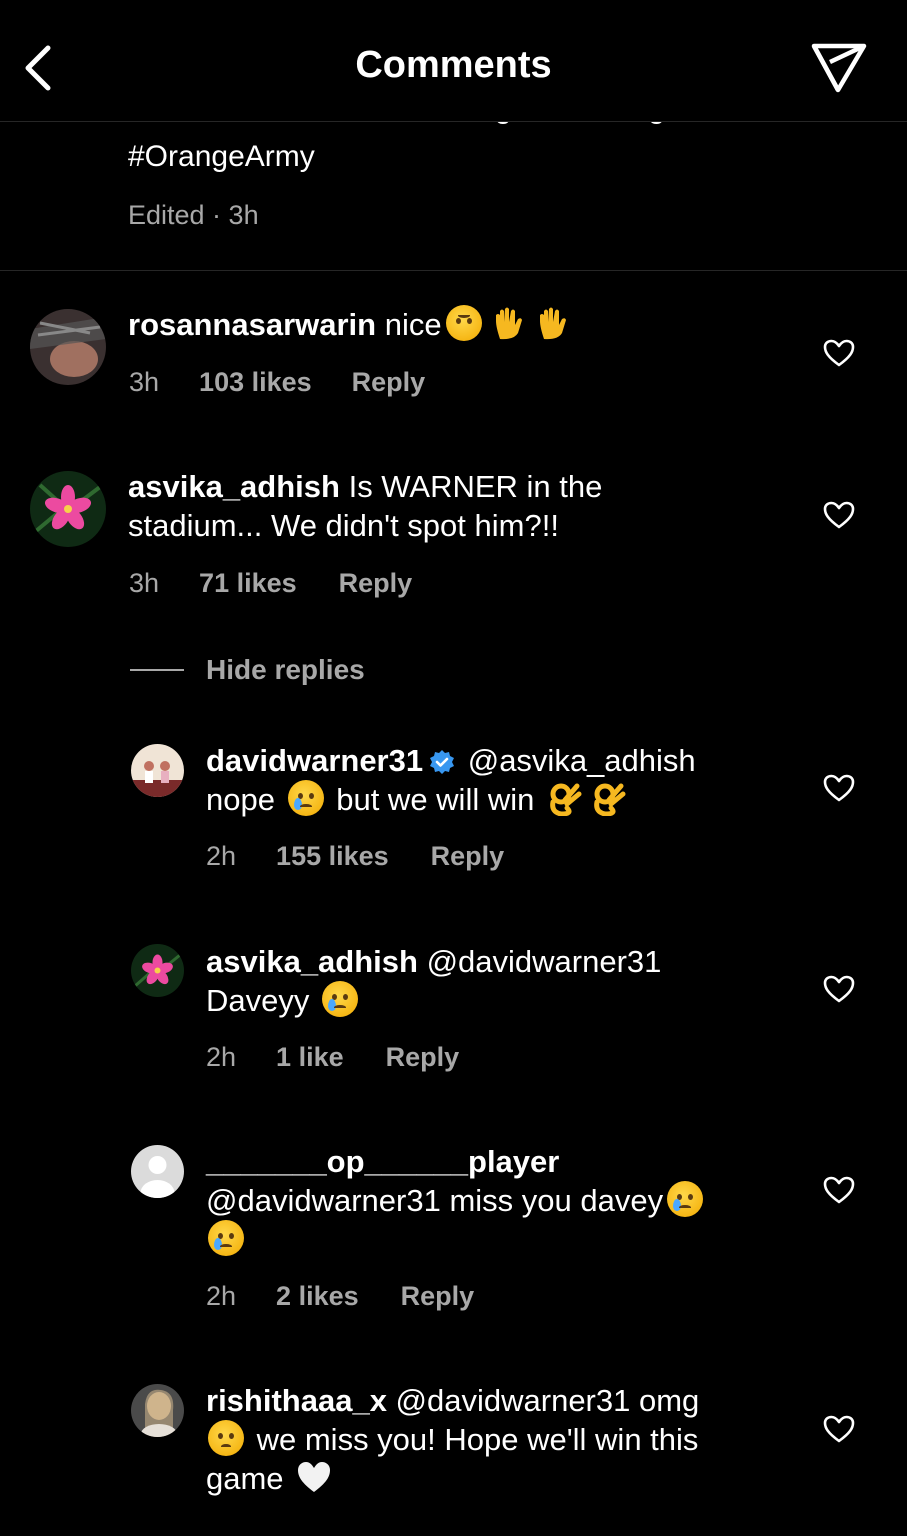  I want to click on hide-replies-label: Hide replies, so click(285, 669).